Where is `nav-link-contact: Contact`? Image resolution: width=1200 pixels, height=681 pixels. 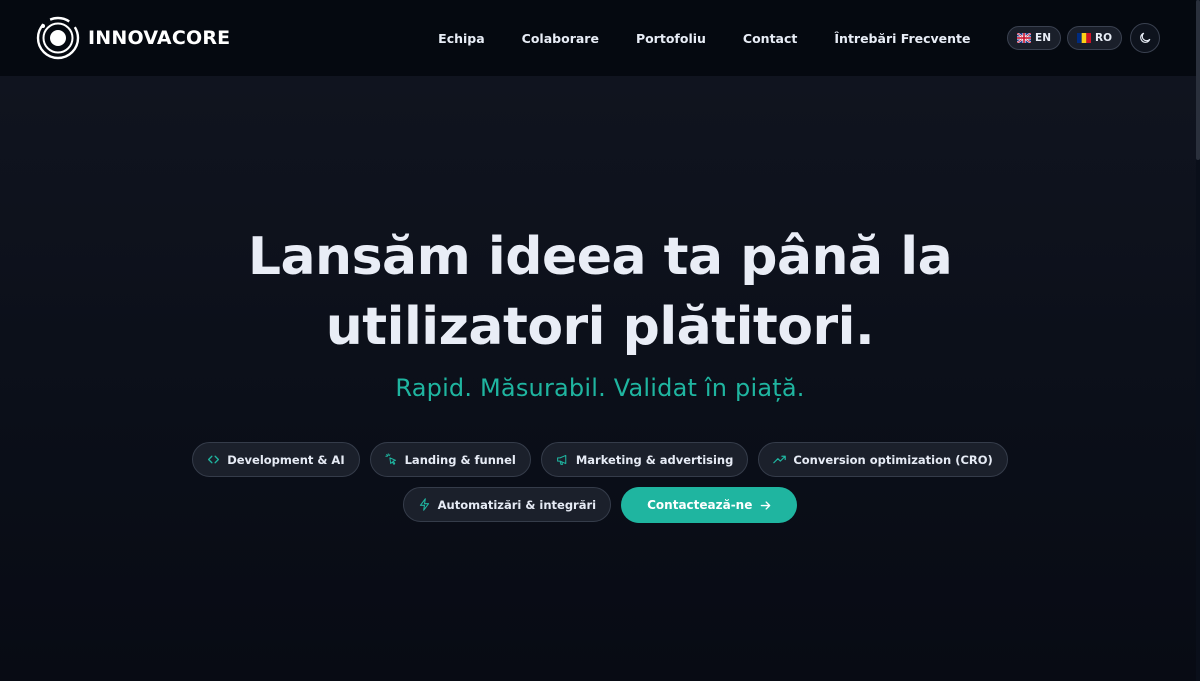
nav-link-contact: Contact is located at coordinates (769, 38).